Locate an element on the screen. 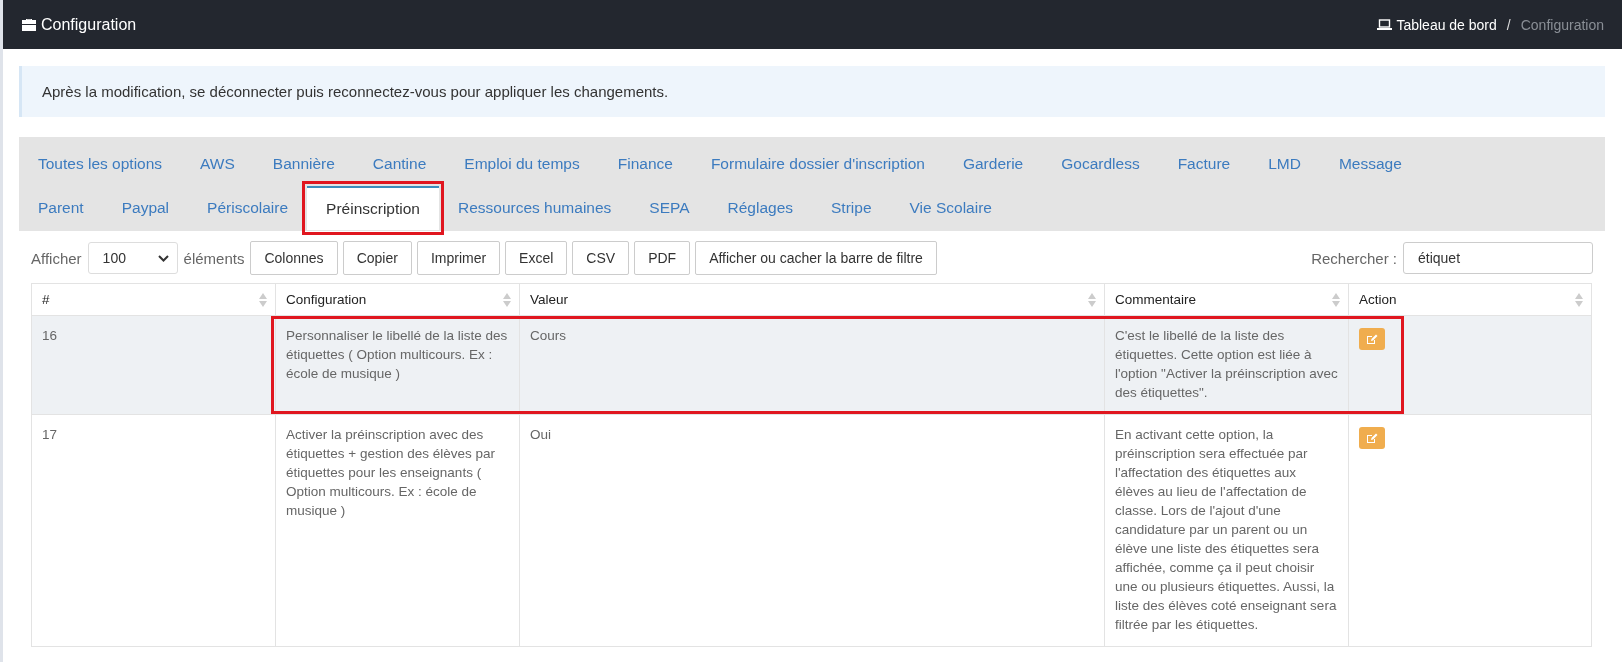  tab: AWS is located at coordinates (217, 164).